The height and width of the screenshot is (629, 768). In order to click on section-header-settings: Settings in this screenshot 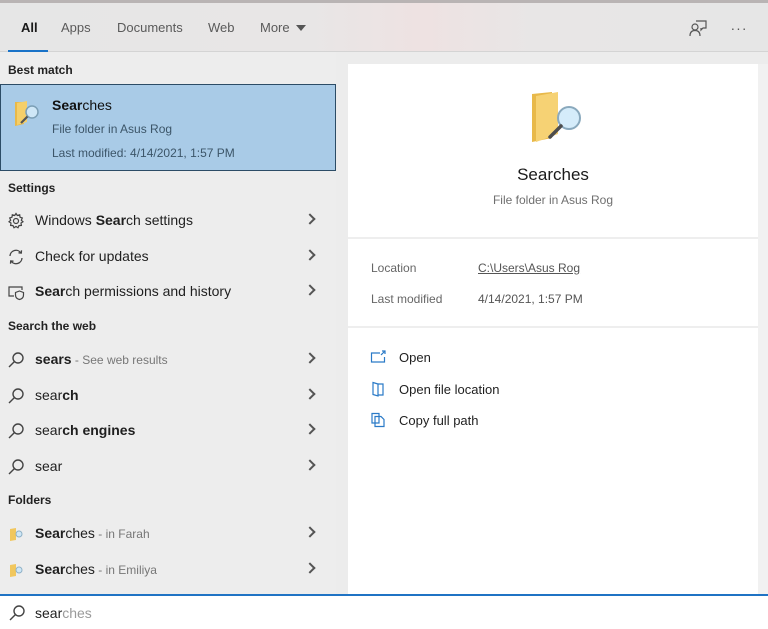, I will do `click(32, 188)`.